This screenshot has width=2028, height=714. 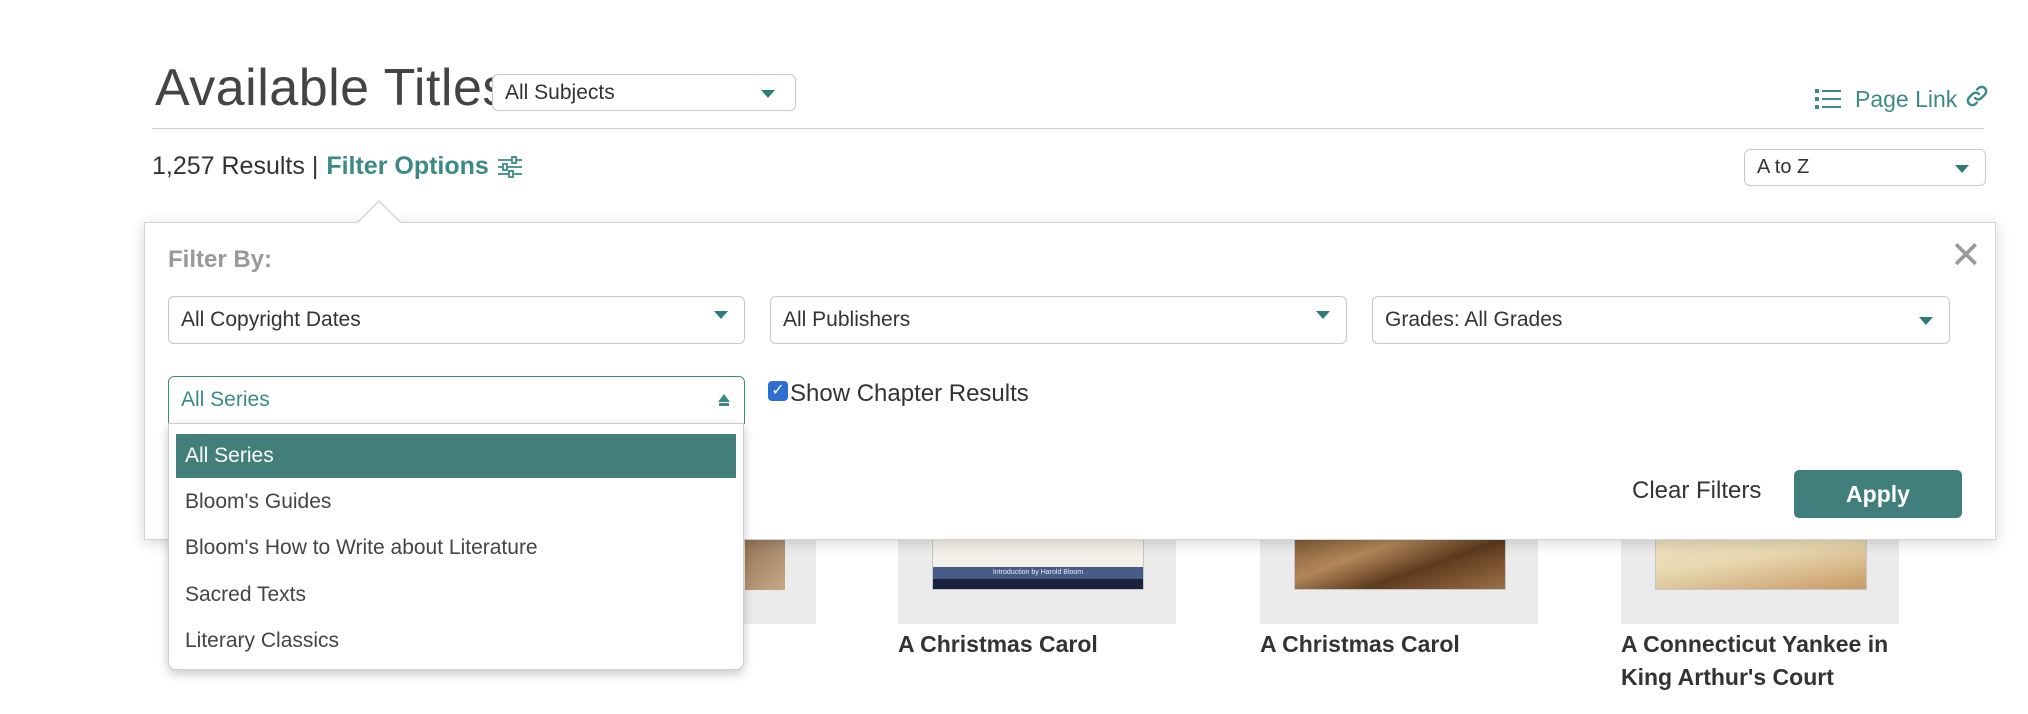 I want to click on series-option: All Series, so click(x=456, y=456).